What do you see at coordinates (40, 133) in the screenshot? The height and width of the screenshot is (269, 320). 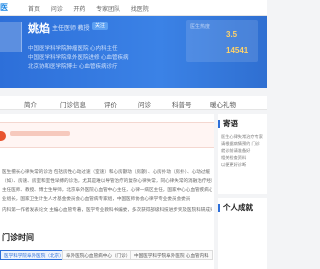 I see `notice-text-placeholder` at bounding box center [40, 133].